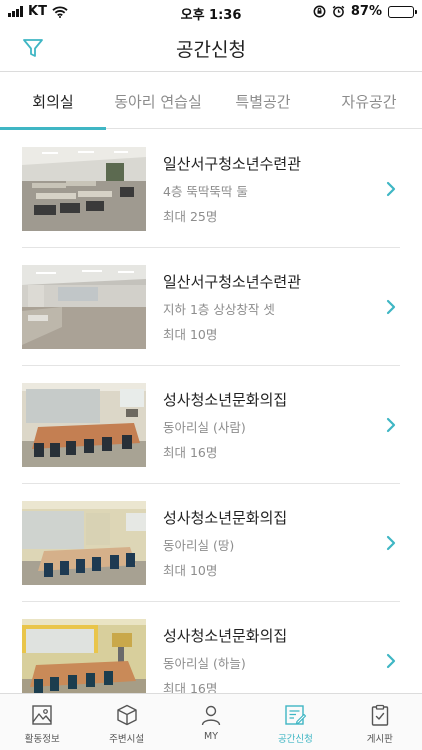  I want to click on status-bar: KT 오후 1:36 87%, so click(211, 12).